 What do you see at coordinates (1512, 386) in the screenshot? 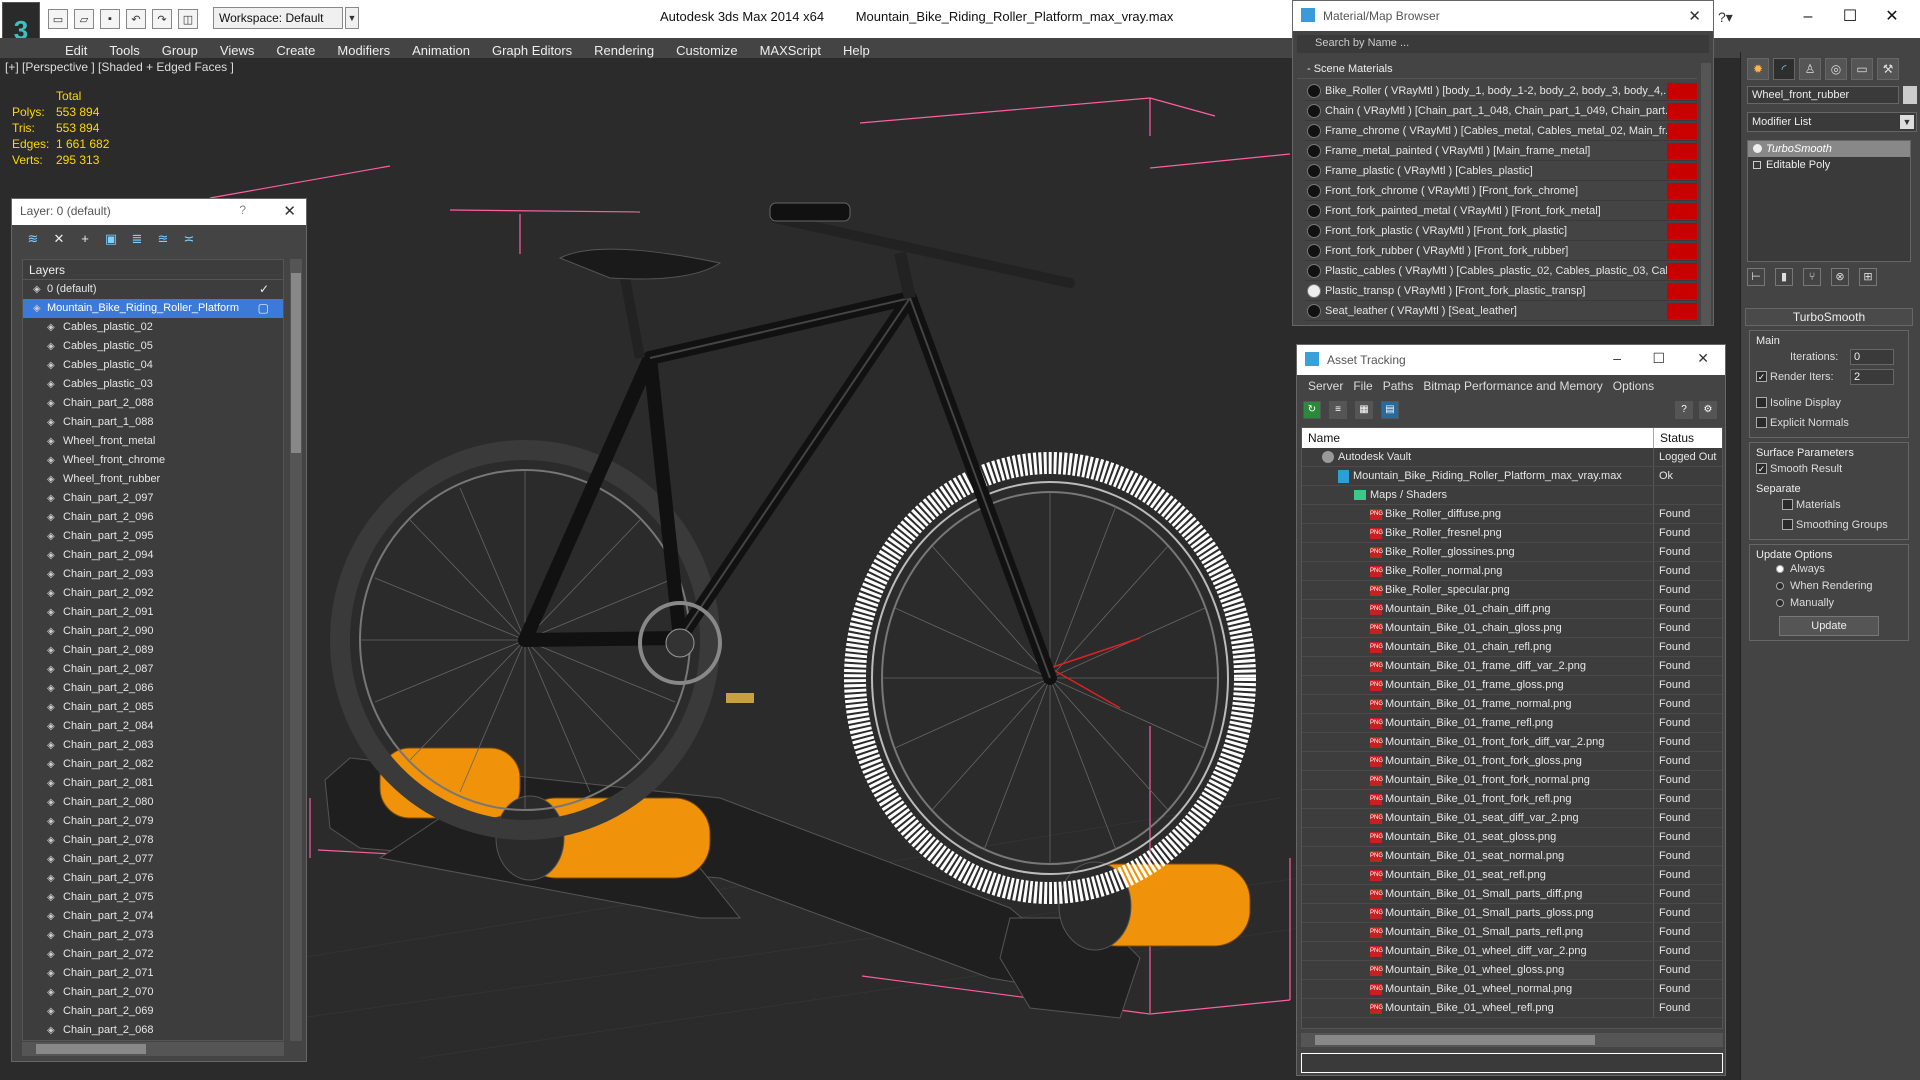
I see `asset-menu-bitmap-performance-and-memory: Bitmap Performance and Memory` at bounding box center [1512, 386].